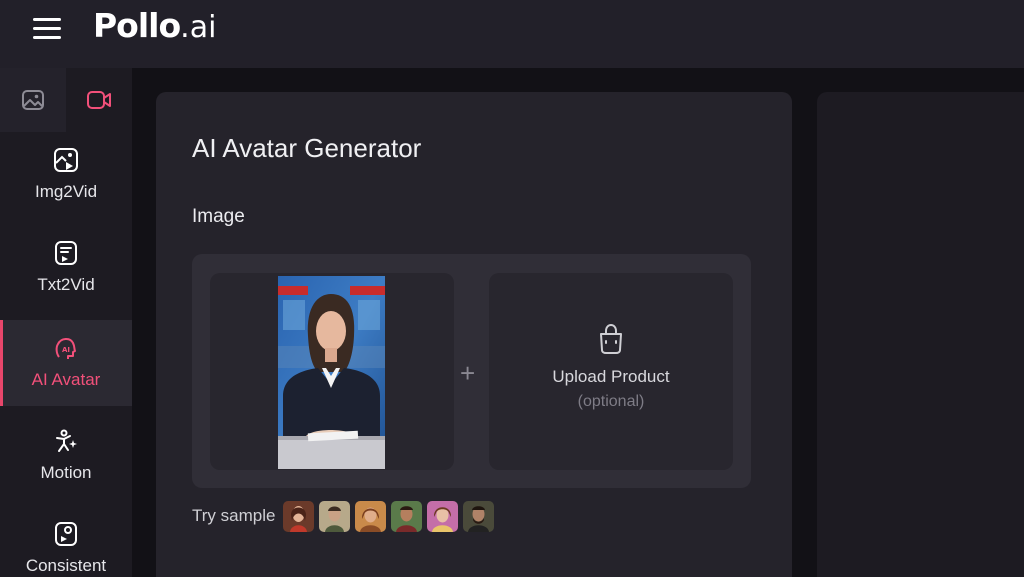 The height and width of the screenshot is (577, 1024). I want to click on logo-suffix-text: .ai, so click(198, 27).